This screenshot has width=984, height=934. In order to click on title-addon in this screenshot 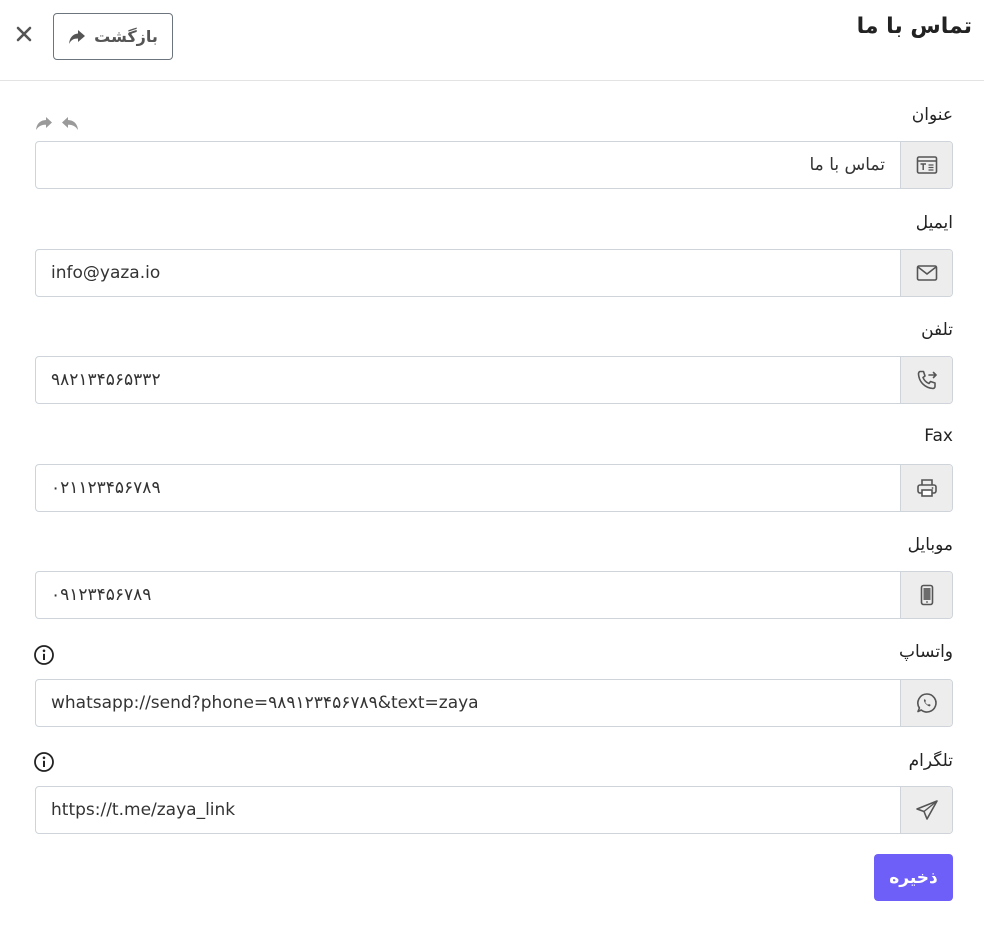, I will do `click(926, 165)`.